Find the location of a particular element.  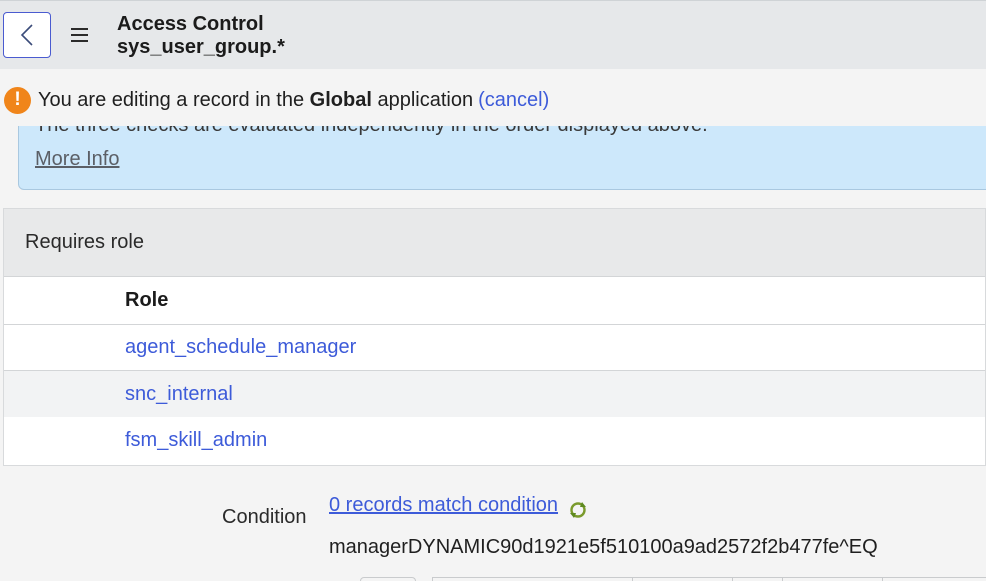

role-link: fsm_skill_admin is located at coordinates (196, 440).